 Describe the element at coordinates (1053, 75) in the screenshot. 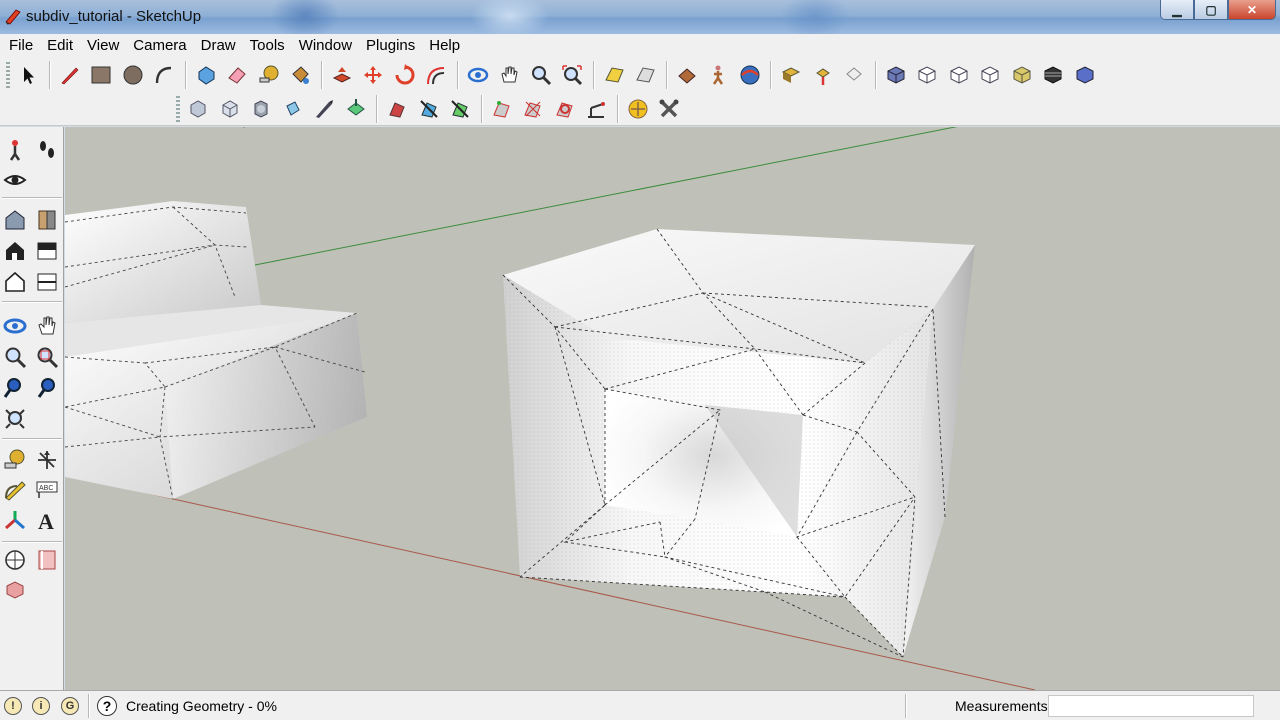

I see `left-view-button` at that location.